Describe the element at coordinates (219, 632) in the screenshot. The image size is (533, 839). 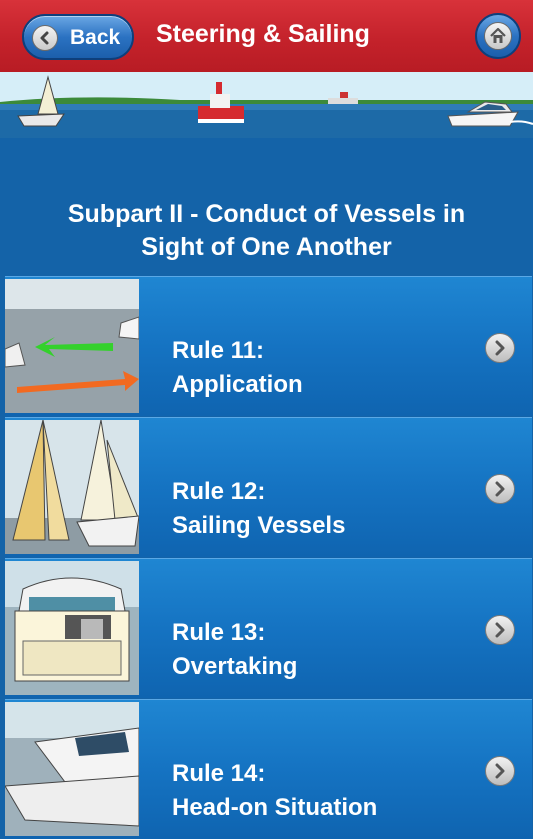
I see `rule-13-number: Rule 13:` at that location.